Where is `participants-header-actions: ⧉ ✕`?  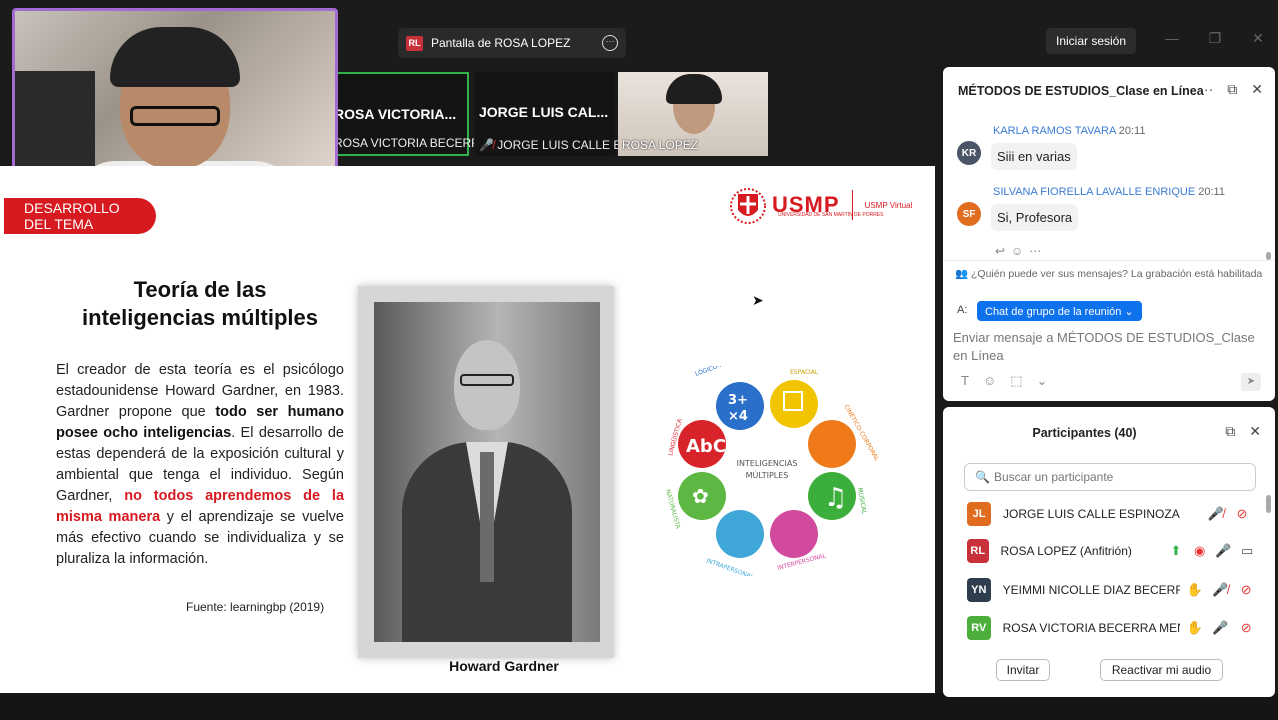
participants-header-actions: ⧉ ✕ is located at coordinates (1243, 431).